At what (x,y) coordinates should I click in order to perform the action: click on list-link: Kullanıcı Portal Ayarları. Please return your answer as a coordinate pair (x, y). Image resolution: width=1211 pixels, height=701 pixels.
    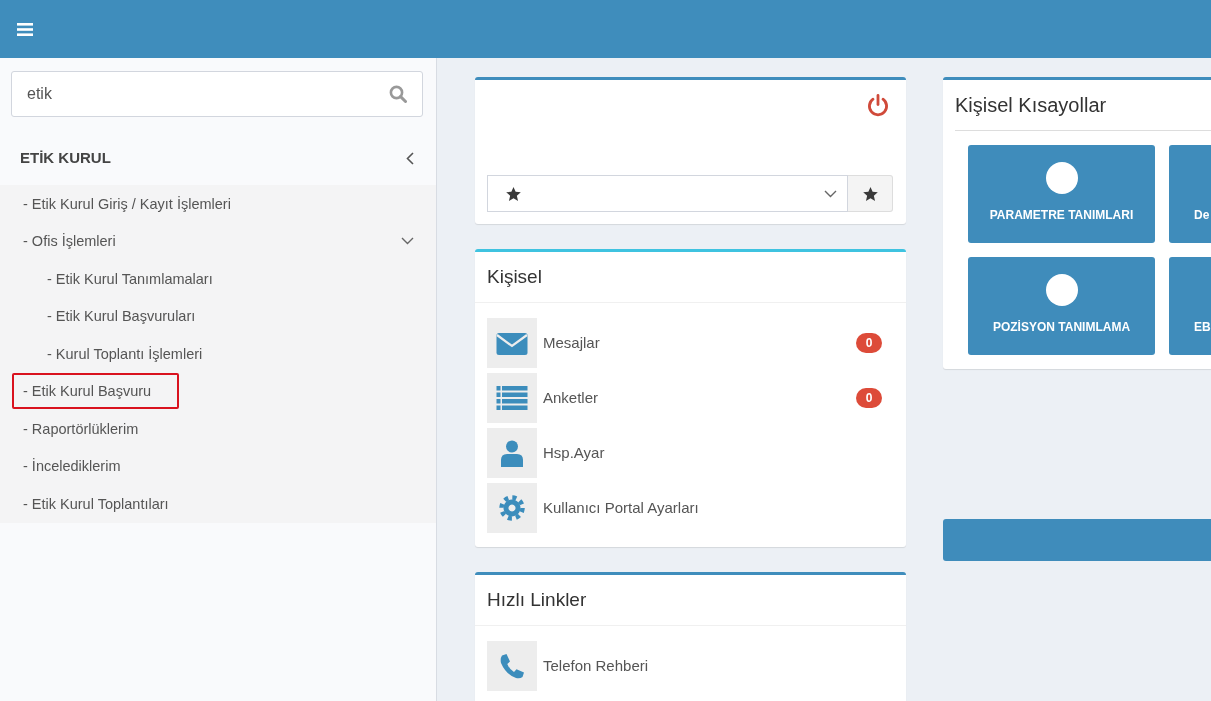
    Looking at the image, I should click on (621, 508).